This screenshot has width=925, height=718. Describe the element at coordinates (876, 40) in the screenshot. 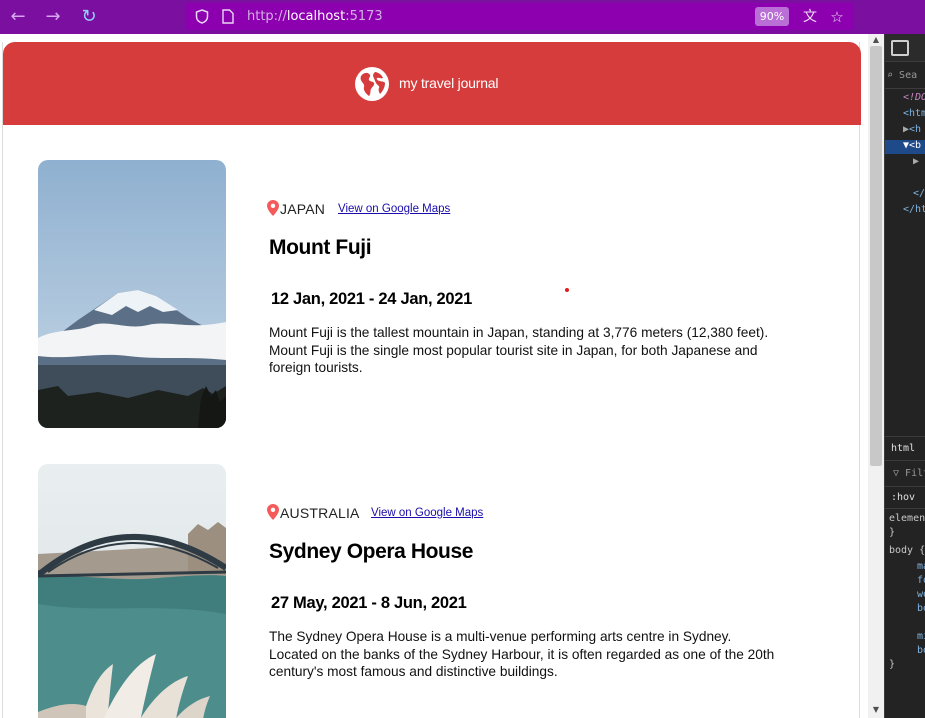

I see `scroll-up-arrow-icon: ▲` at that location.